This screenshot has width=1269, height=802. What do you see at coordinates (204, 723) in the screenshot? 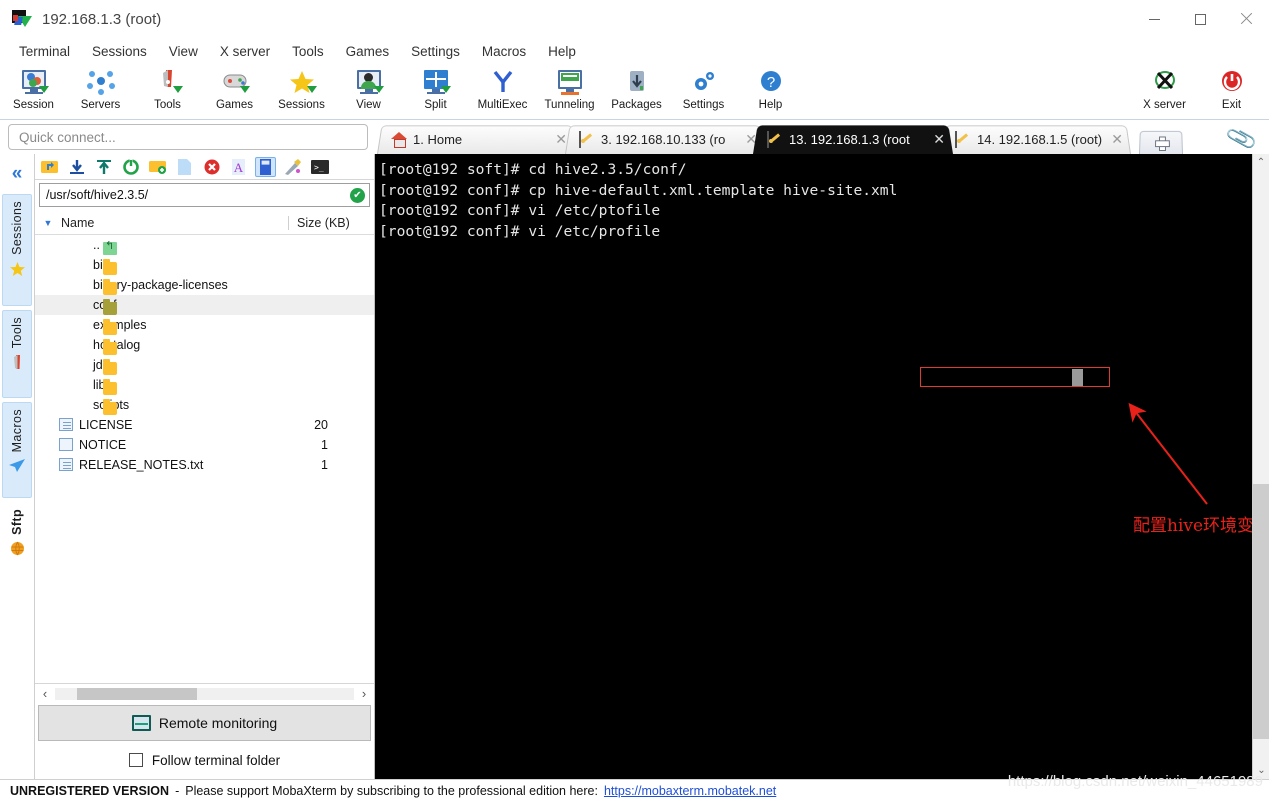
I see `remote-monitoring-button: Remote monitoring` at bounding box center [204, 723].